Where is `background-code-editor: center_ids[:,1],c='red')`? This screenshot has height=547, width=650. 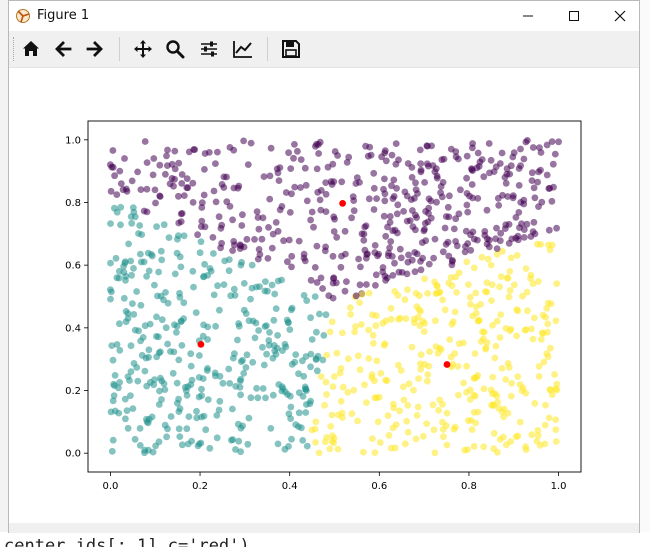 background-code-editor: center_ids[:,1],c='red') is located at coordinates (325, 539).